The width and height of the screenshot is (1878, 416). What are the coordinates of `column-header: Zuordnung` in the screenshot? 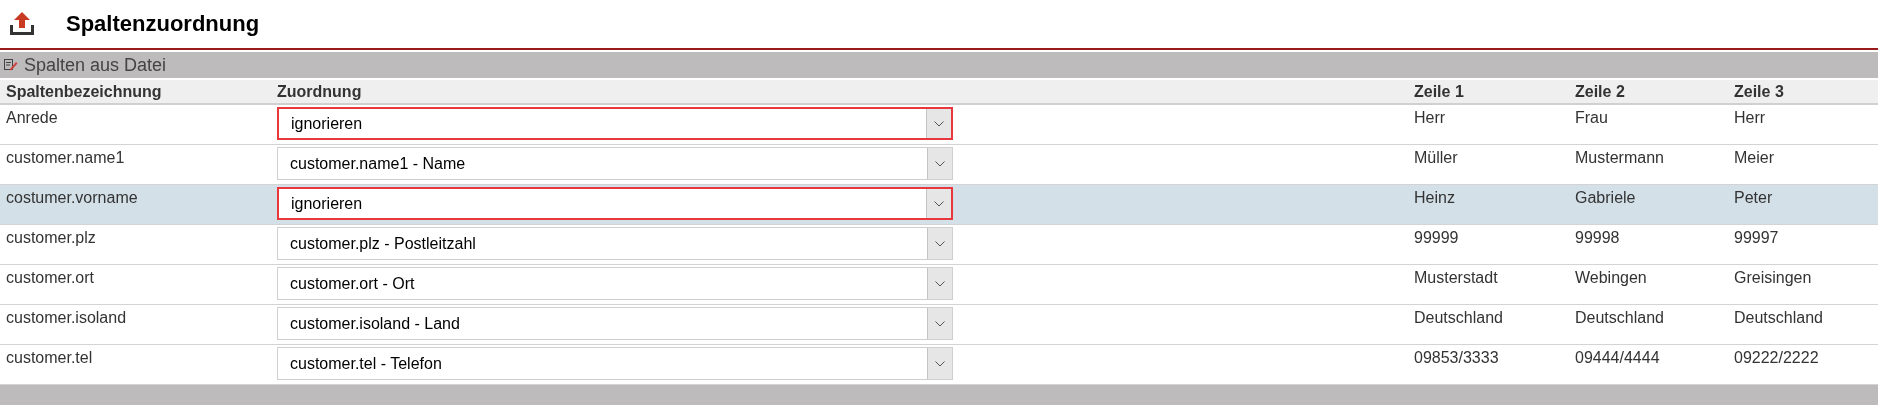 It's located at (319, 91).